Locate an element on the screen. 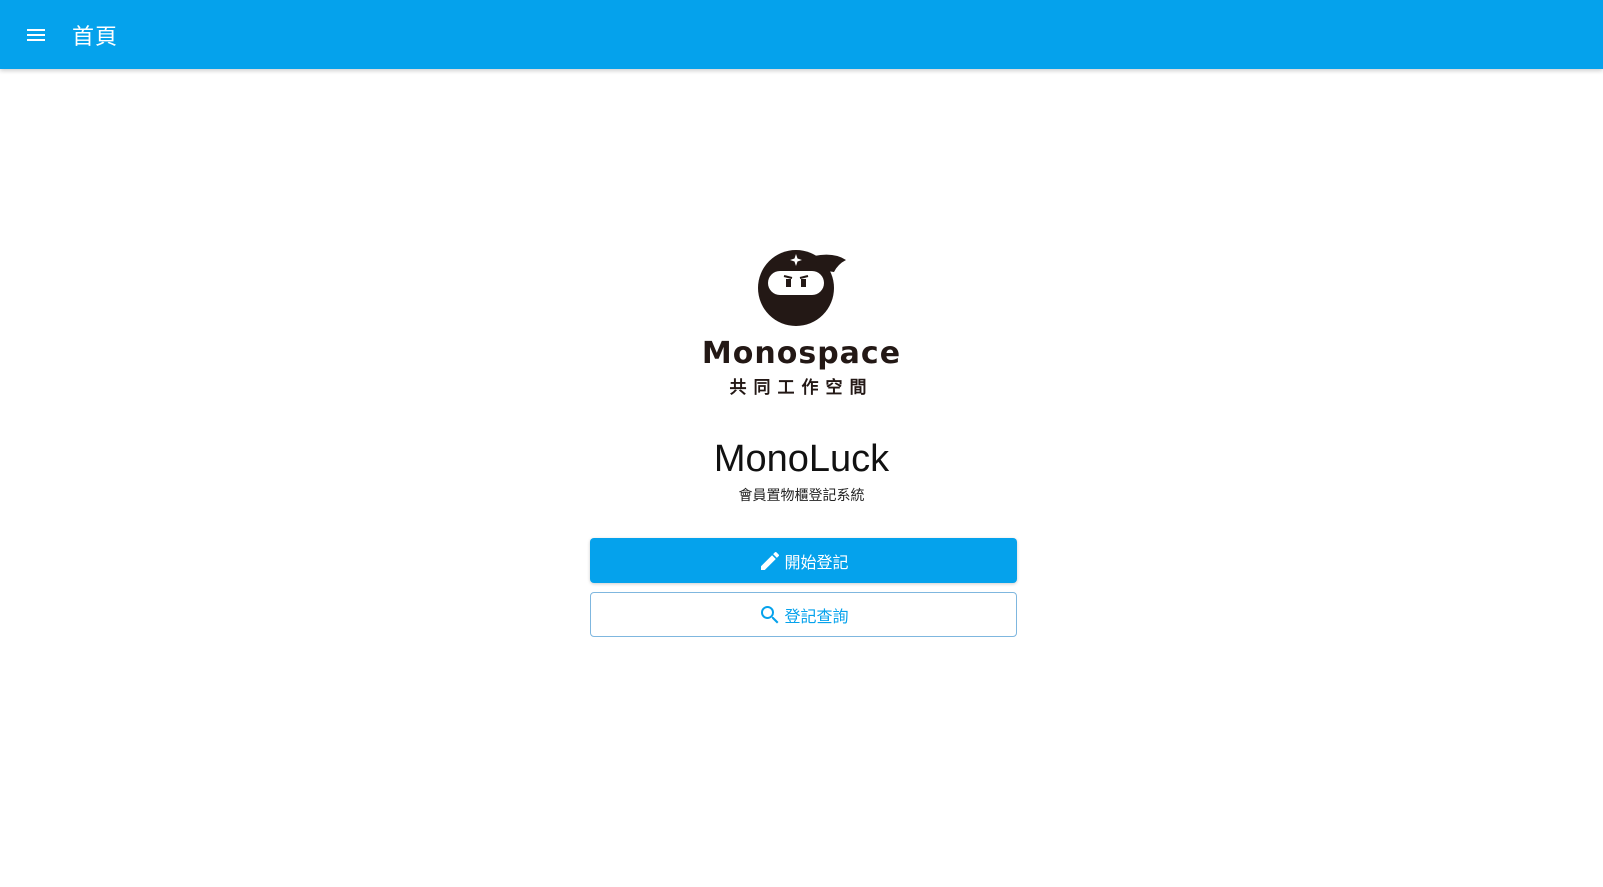 The height and width of the screenshot is (887, 1603). app-bar: 首頁 is located at coordinates (801, 34).